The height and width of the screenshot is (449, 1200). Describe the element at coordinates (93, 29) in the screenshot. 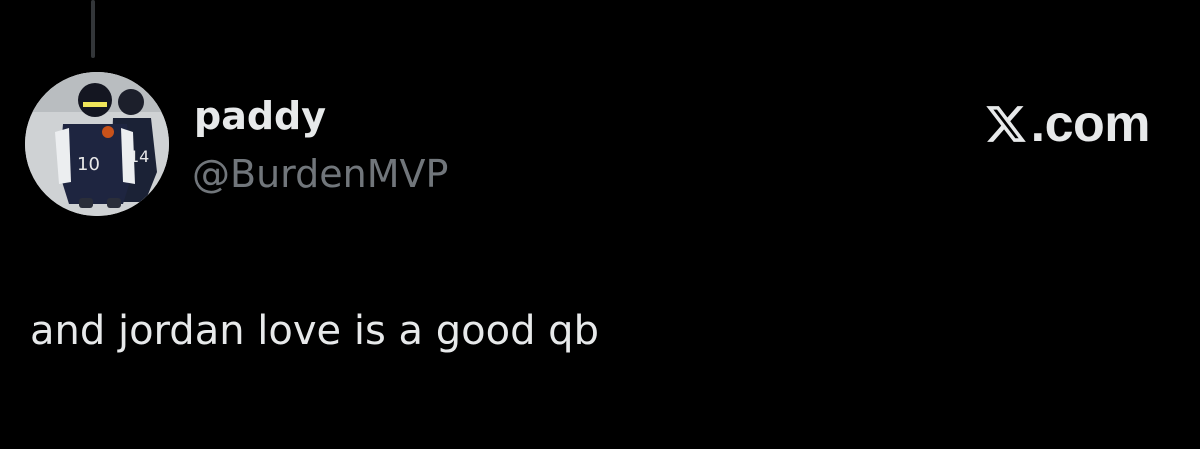

I see `thread-connector-line` at that location.